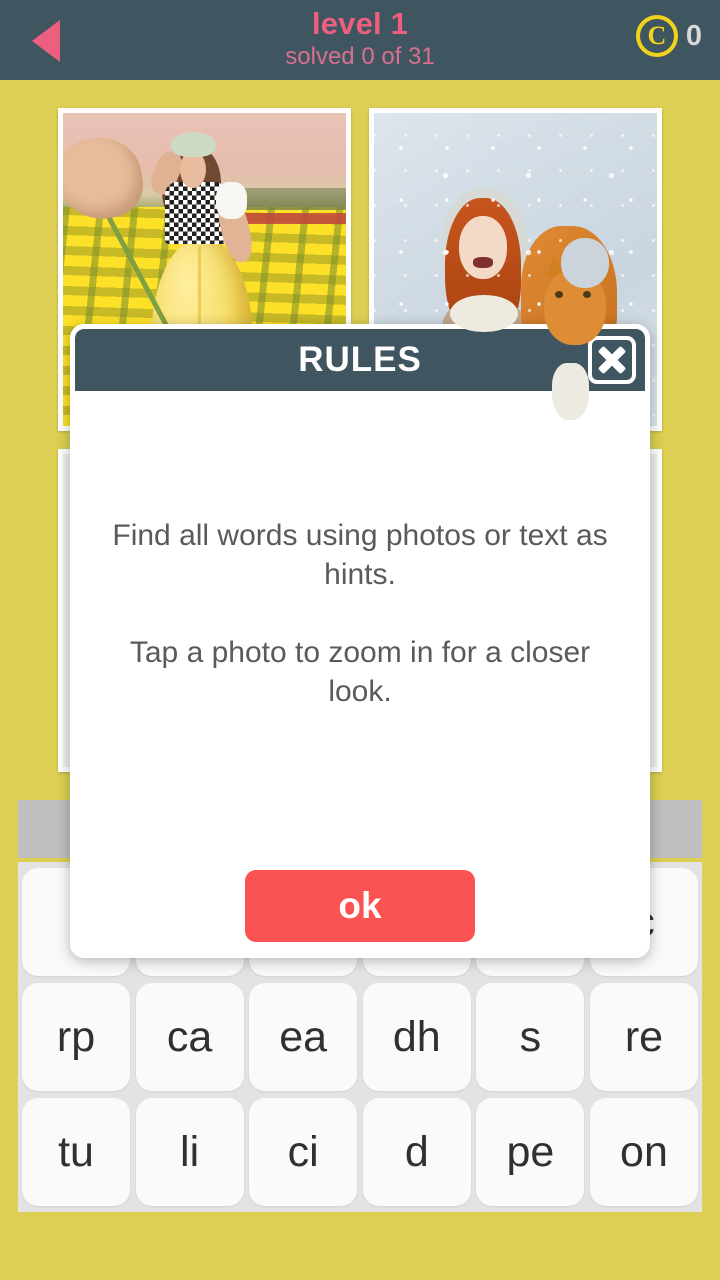  Describe the element at coordinates (656, 36) in the screenshot. I see `coin-icon: C` at that location.